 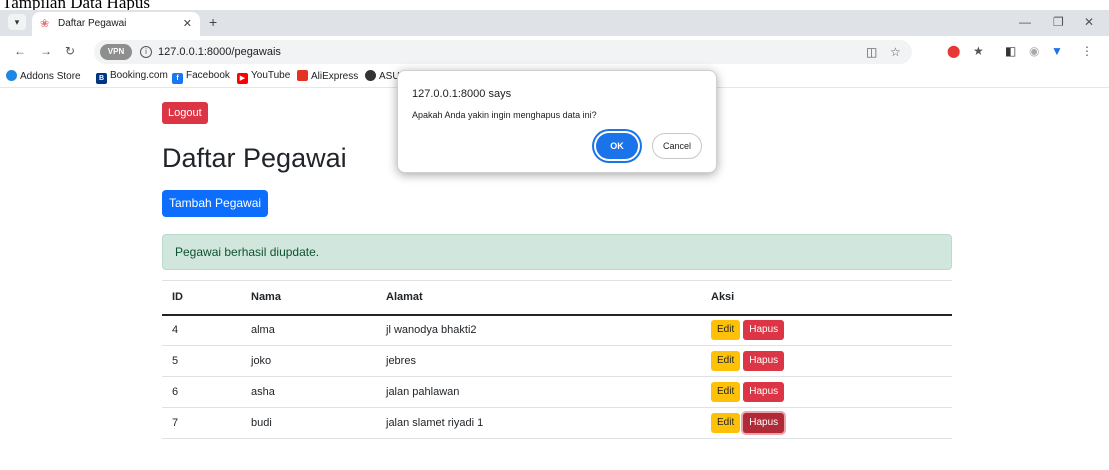 I want to click on header-nama: Nama, so click(x=308, y=298).